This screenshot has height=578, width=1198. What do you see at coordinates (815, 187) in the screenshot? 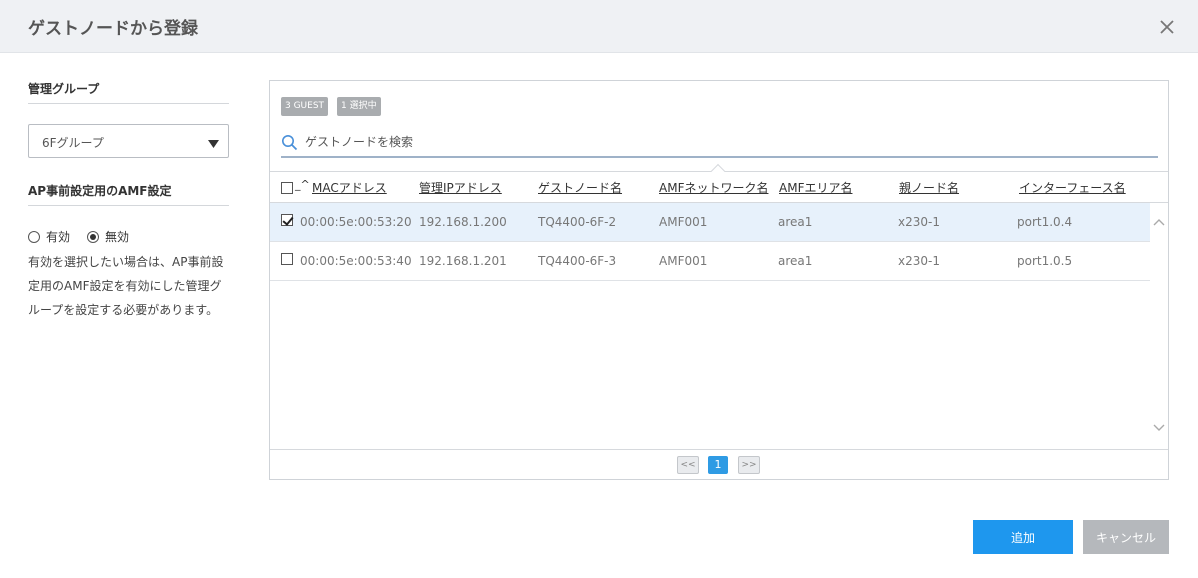
I see `column-header-amf-area: AMFエリア名` at bounding box center [815, 187].